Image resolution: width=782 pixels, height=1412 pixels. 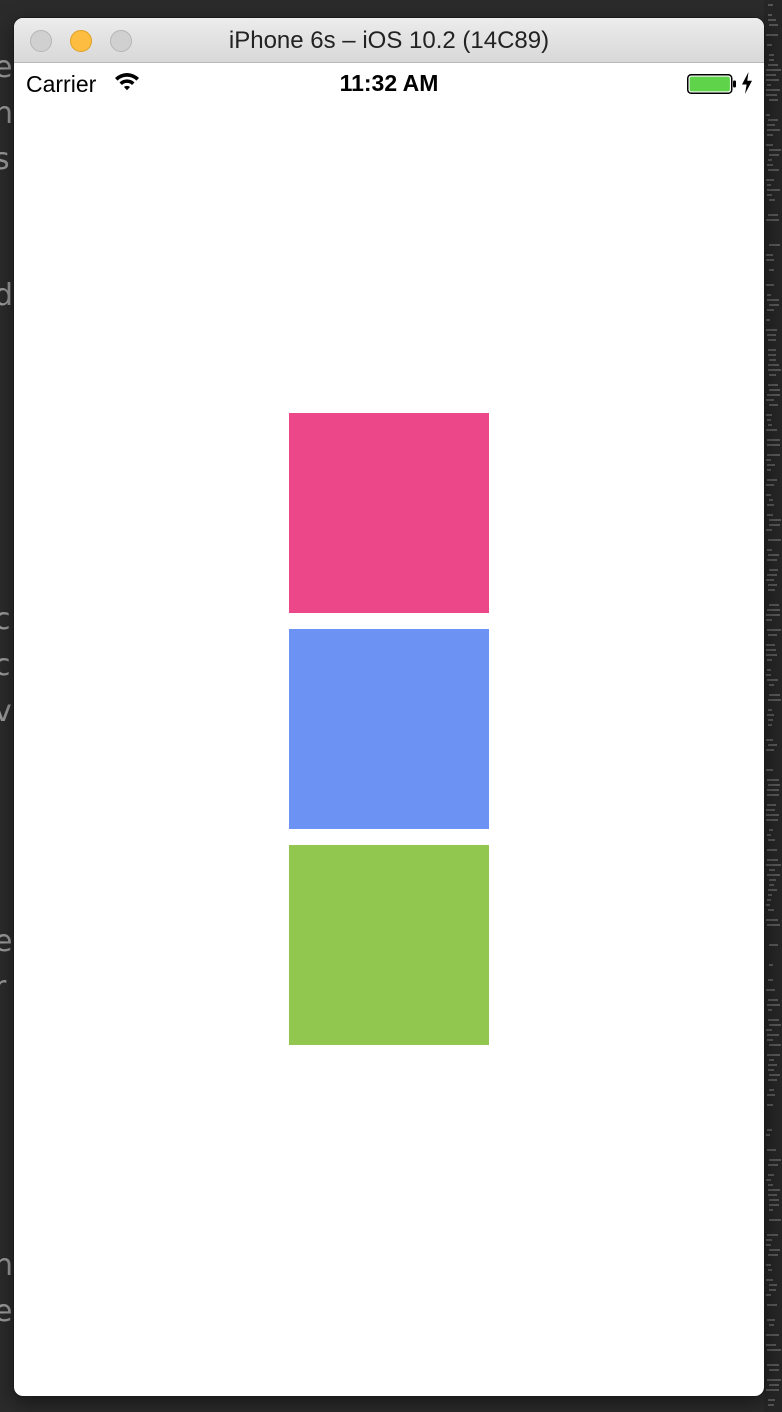 I want to click on editor-glyph: c, so click(x=5, y=665).